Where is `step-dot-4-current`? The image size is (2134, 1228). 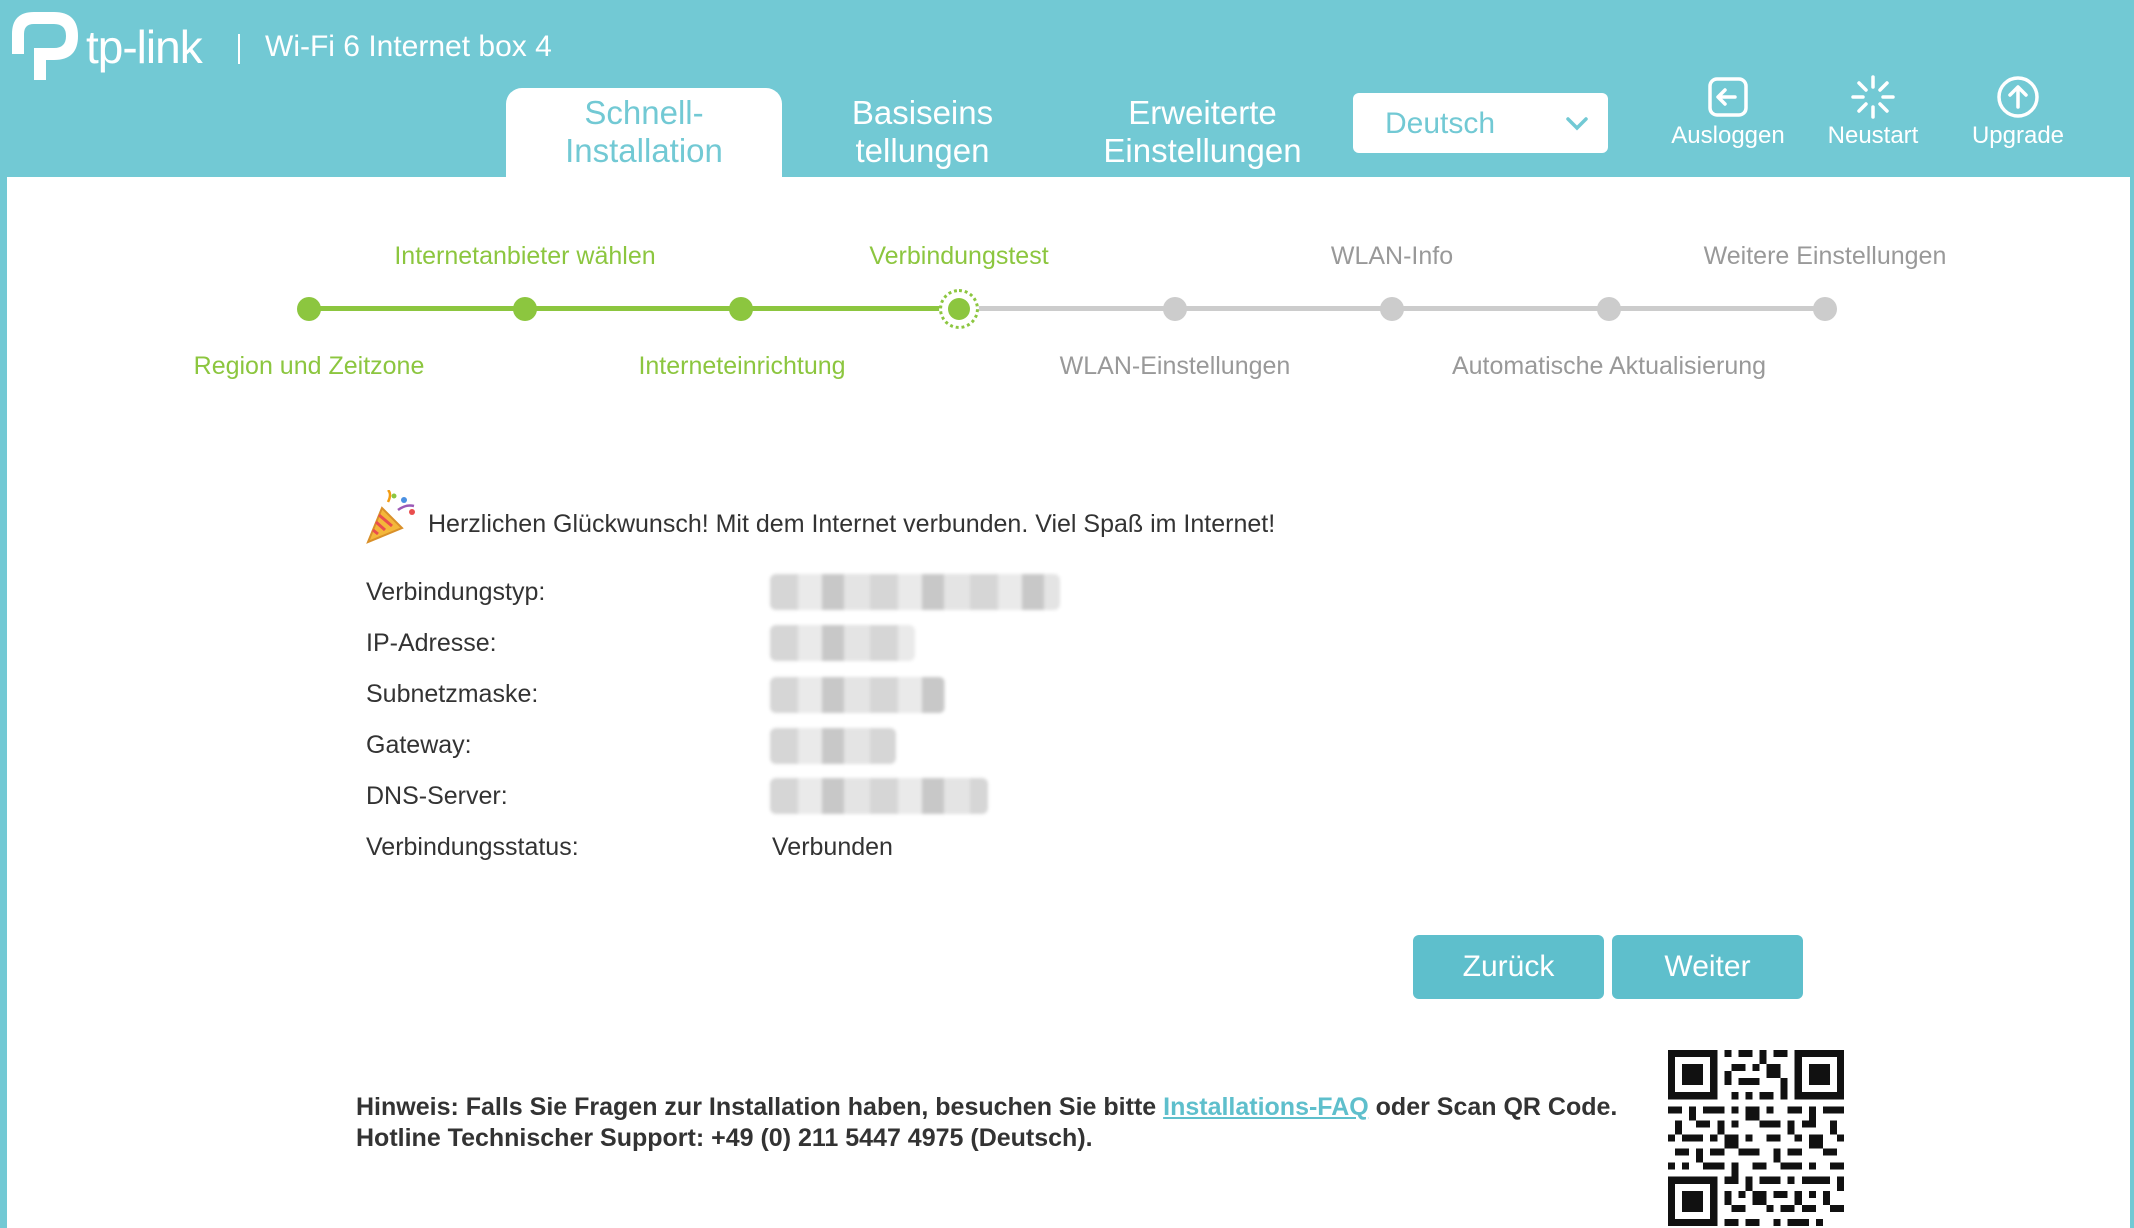
step-dot-4-current is located at coordinates (959, 309).